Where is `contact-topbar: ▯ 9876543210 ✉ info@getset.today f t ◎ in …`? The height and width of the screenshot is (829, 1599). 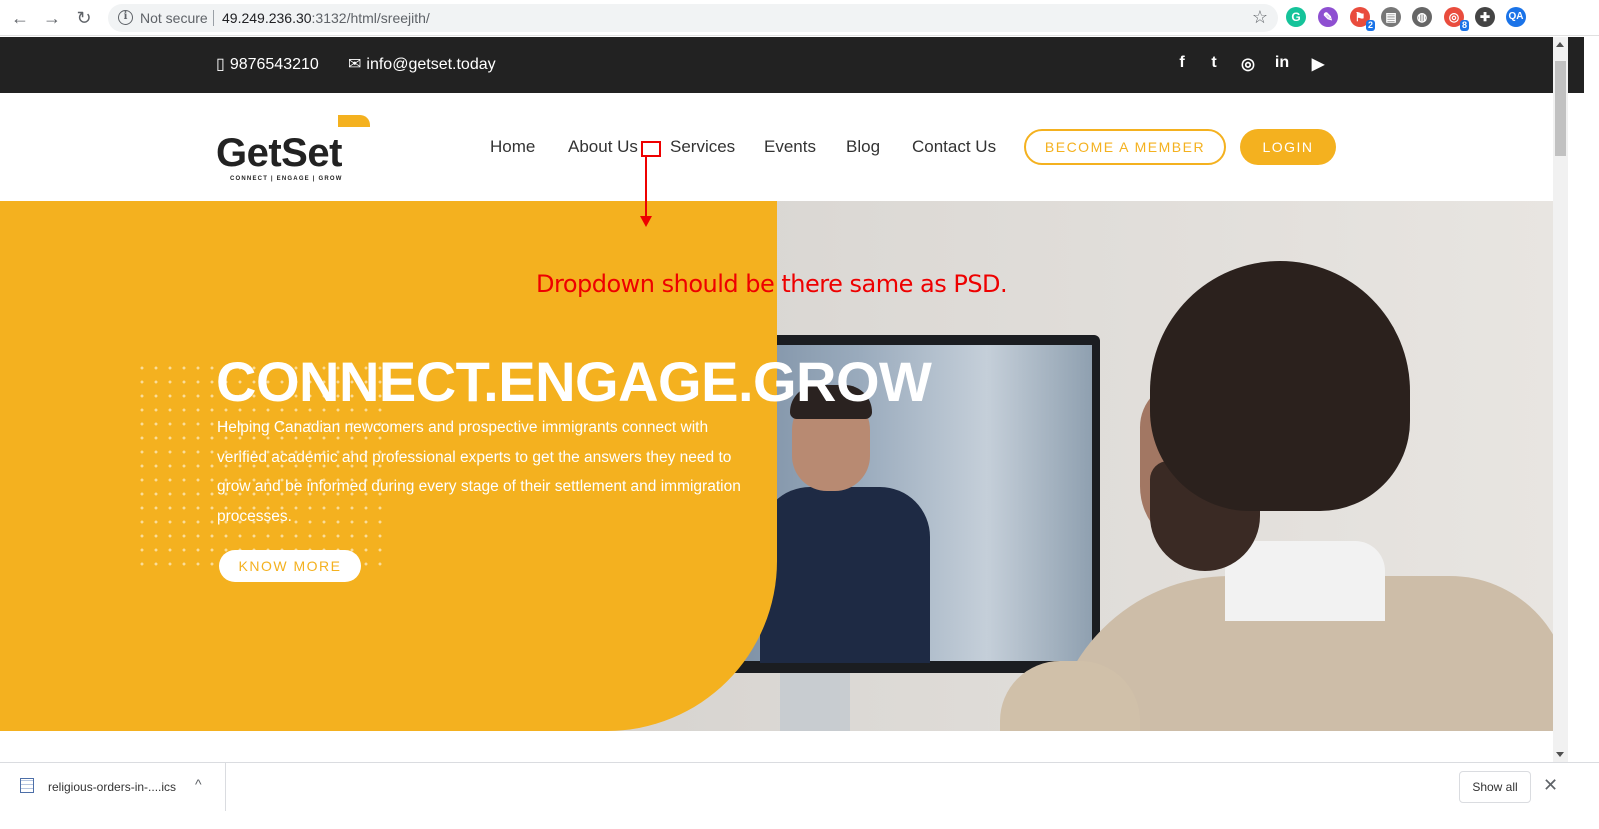
contact-topbar: ▯ 9876543210 ✉ info@getset.today f t ◎ in … is located at coordinates (792, 65).